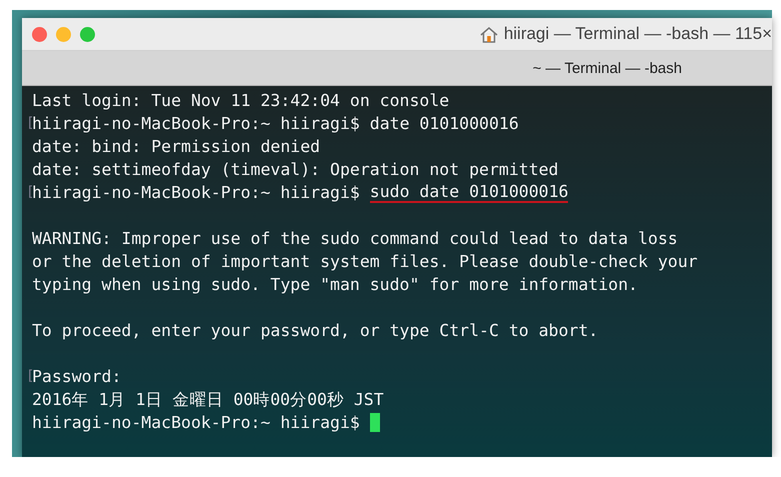 Image resolution: width=781 pixels, height=477 pixels. Describe the element at coordinates (335, 285) in the screenshot. I see `output-line: typing when using sudo. Type "man sudo" for more information.` at that location.